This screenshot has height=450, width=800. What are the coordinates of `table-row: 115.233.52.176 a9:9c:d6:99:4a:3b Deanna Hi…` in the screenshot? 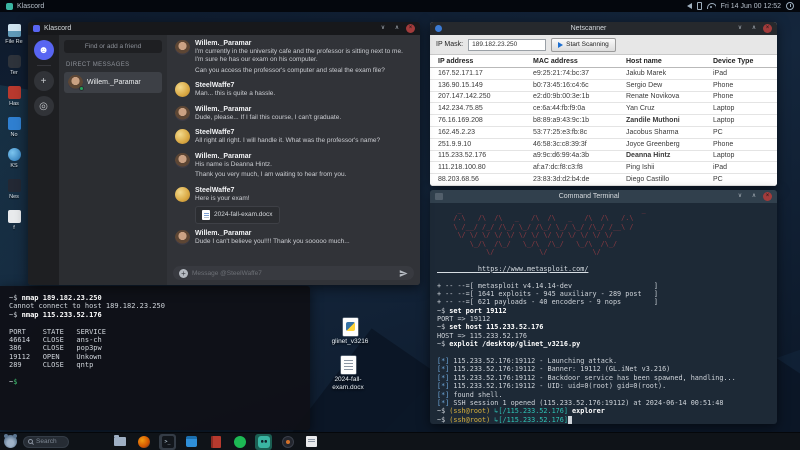 It's located at (603, 157).